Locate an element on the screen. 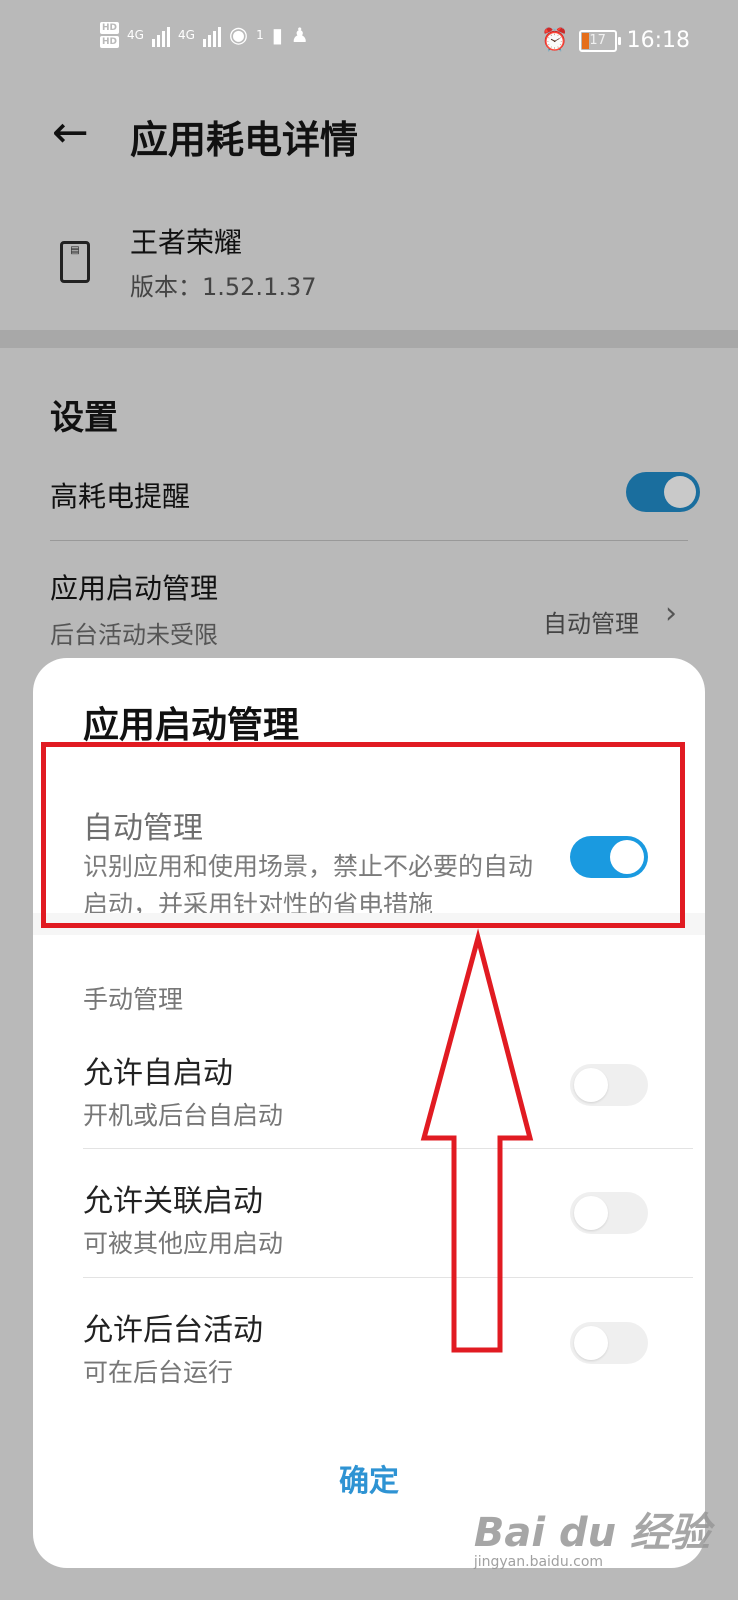 This screenshot has width=738, height=1600. watermark-sub: jingyan.baidu.com is located at coordinates (538, 1562).